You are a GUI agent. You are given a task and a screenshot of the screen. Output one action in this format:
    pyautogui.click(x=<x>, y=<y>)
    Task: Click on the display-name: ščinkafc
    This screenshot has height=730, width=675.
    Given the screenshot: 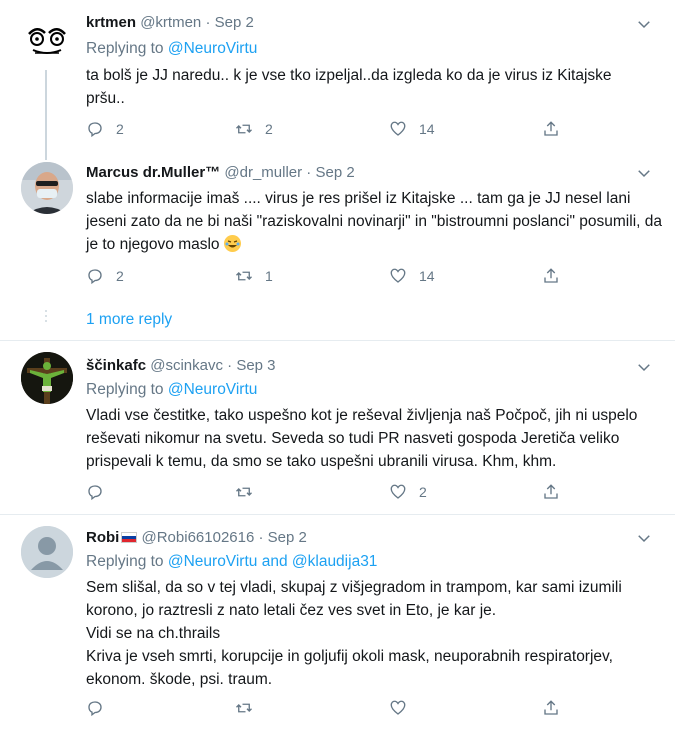 What is the action you would take?
    pyautogui.click(x=116, y=365)
    